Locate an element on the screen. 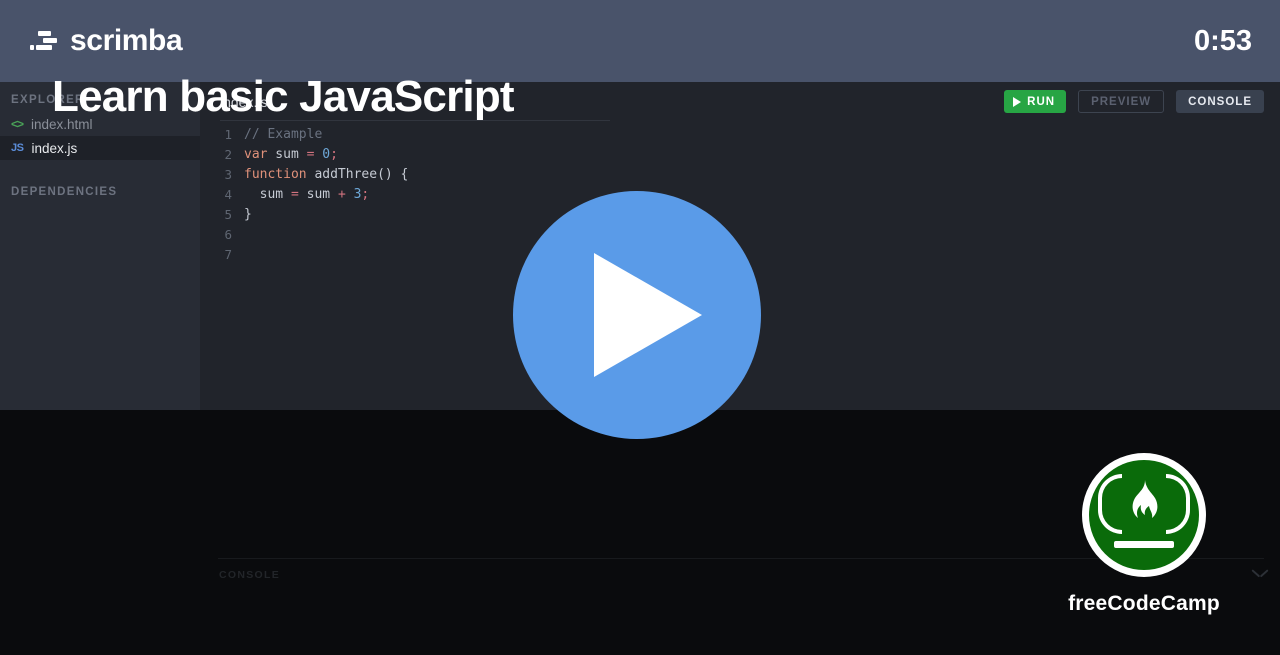 The image size is (1280, 655). recording-timer: 0:53 is located at coordinates (1222, 40).